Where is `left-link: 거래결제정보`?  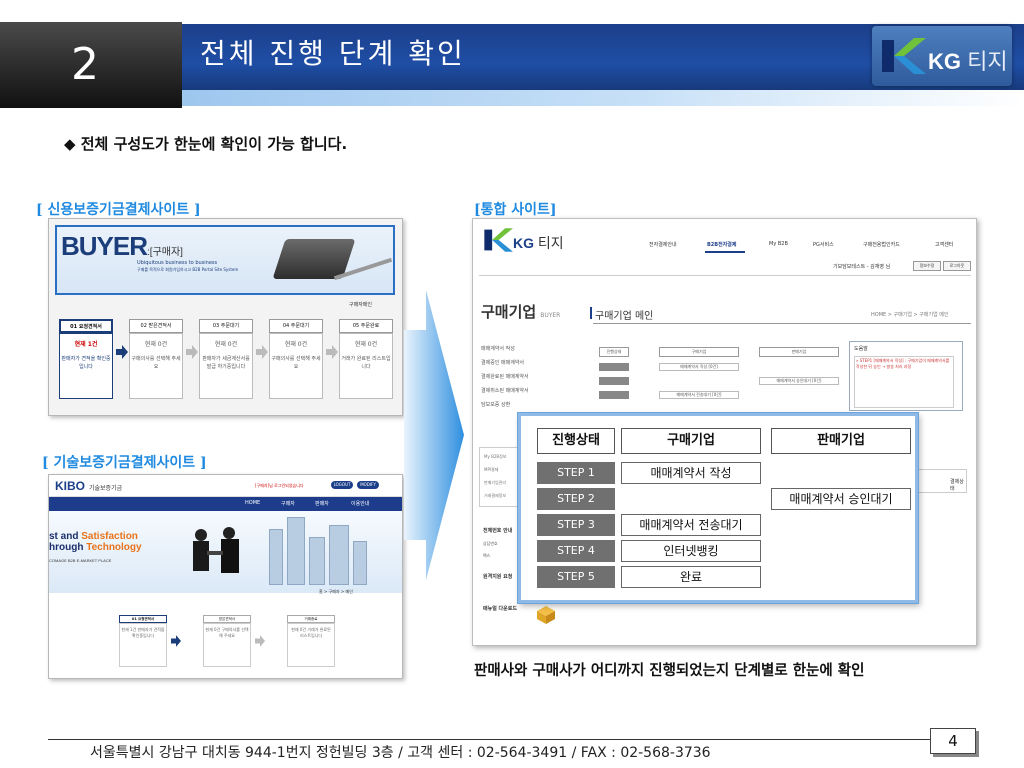 left-link: 거래결제정보 is located at coordinates (495, 496).